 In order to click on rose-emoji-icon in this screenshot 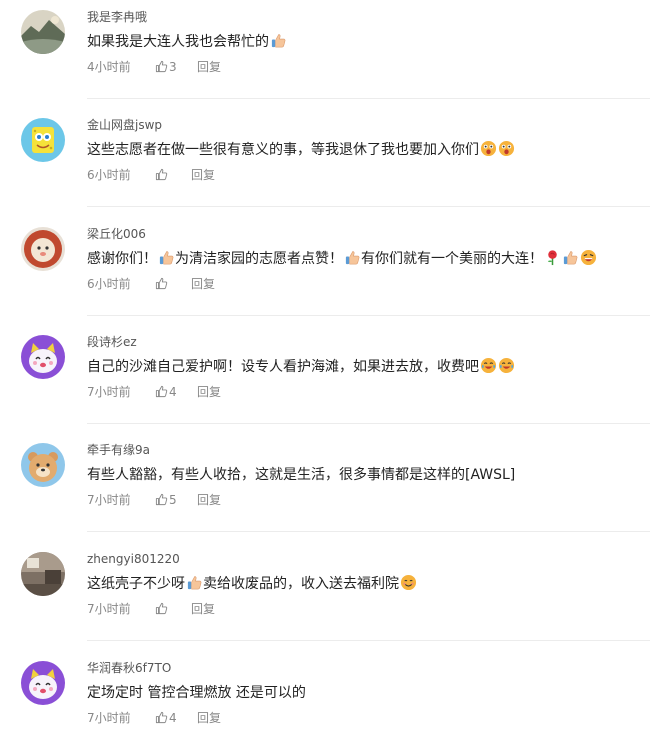, I will do `click(552, 257)`.